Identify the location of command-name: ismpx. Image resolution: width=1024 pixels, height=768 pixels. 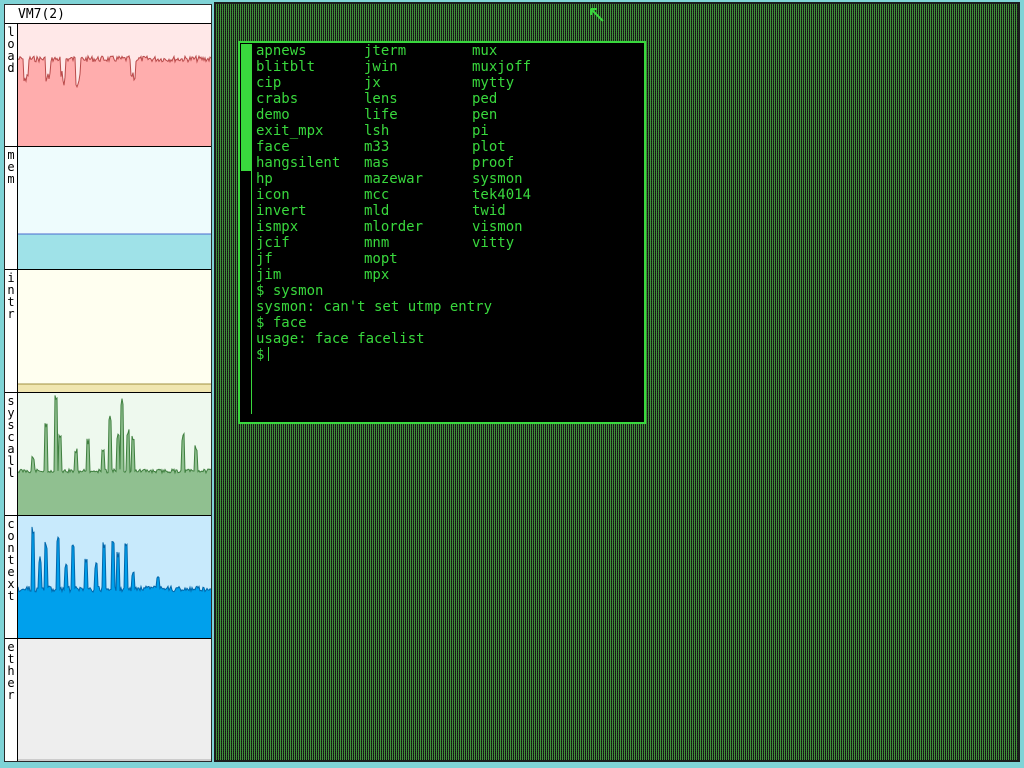
(277, 227).